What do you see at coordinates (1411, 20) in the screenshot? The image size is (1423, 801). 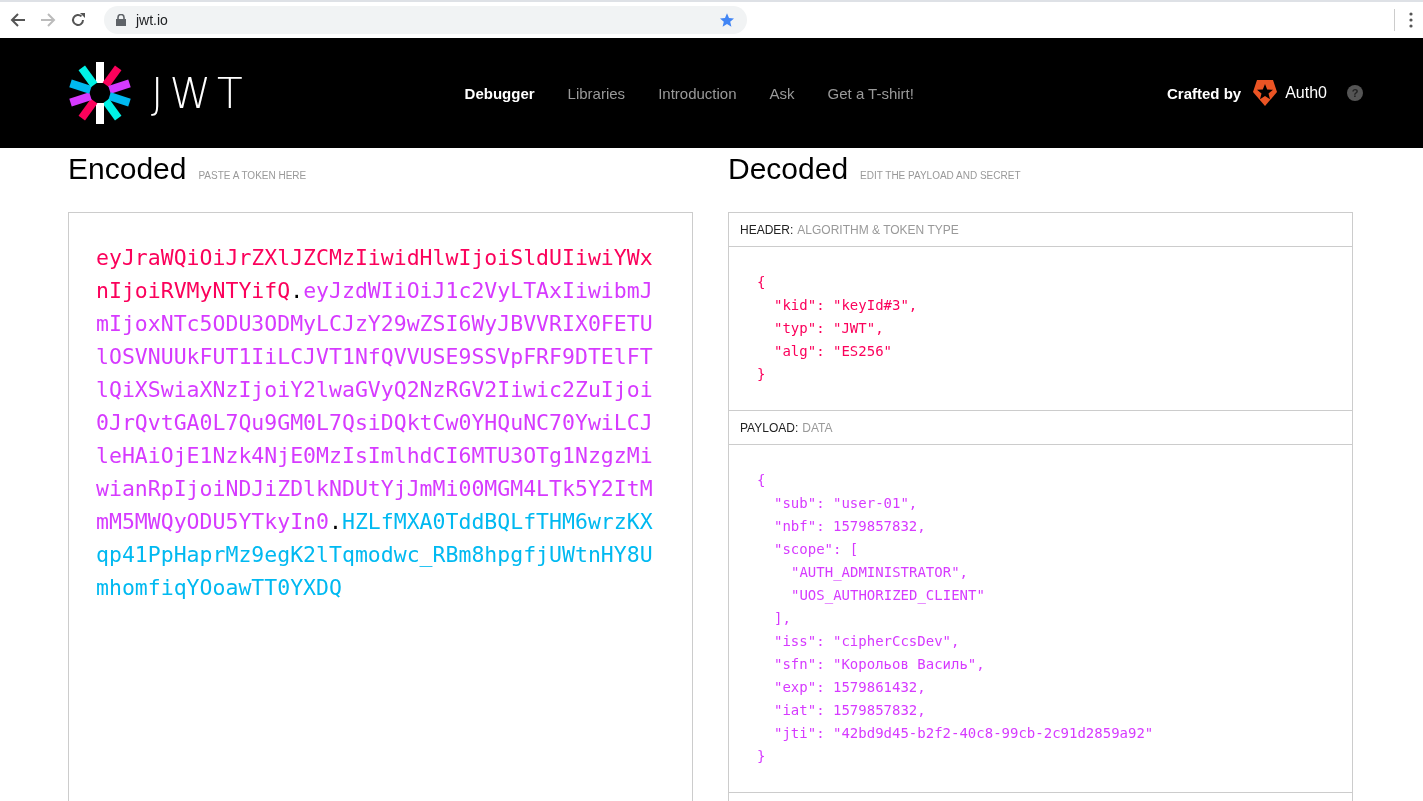 I see `menu-icon` at bounding box center [1411, 20].